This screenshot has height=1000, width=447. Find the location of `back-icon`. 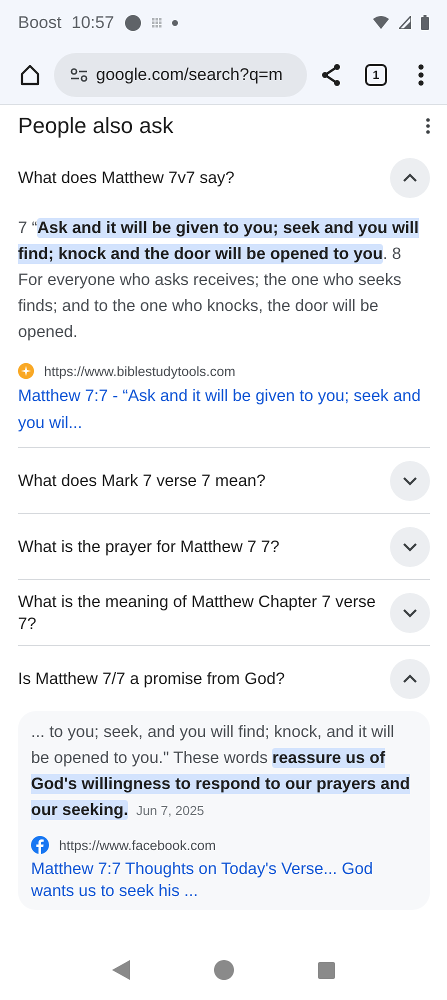

back-icon is located at coordinates (121, 970).